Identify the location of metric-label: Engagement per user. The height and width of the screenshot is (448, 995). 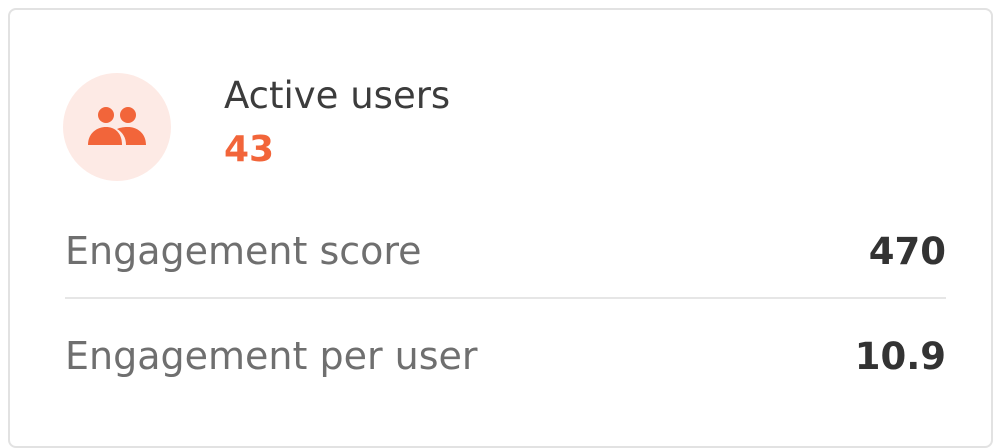
(271, 356).